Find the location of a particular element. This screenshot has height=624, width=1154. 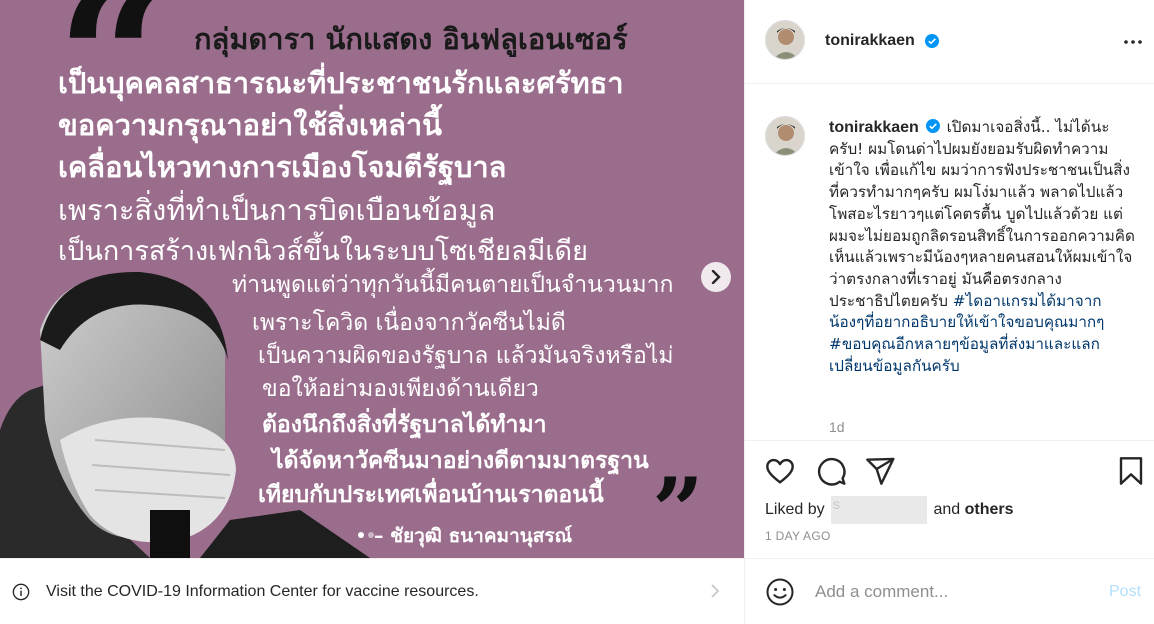

avatar is located at coordinates (785, 40).